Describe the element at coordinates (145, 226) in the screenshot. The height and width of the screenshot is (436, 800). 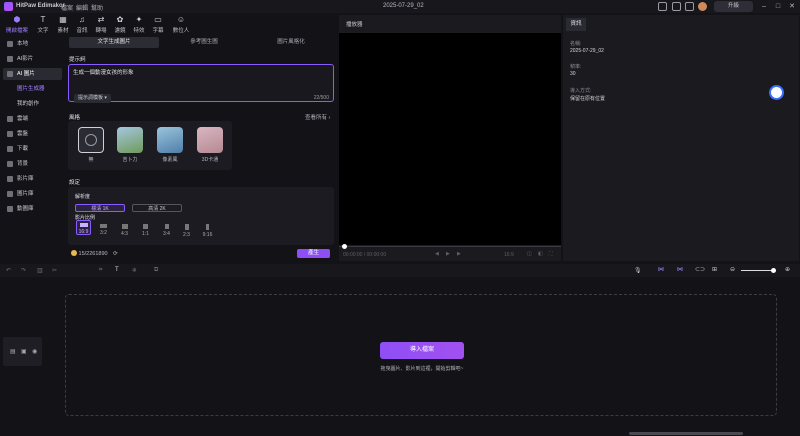
I see `ratio-1-1-icon` at that location.